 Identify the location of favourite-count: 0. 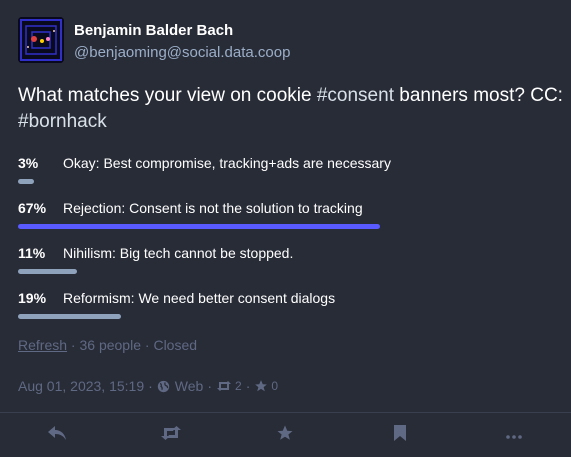
(275, 386).